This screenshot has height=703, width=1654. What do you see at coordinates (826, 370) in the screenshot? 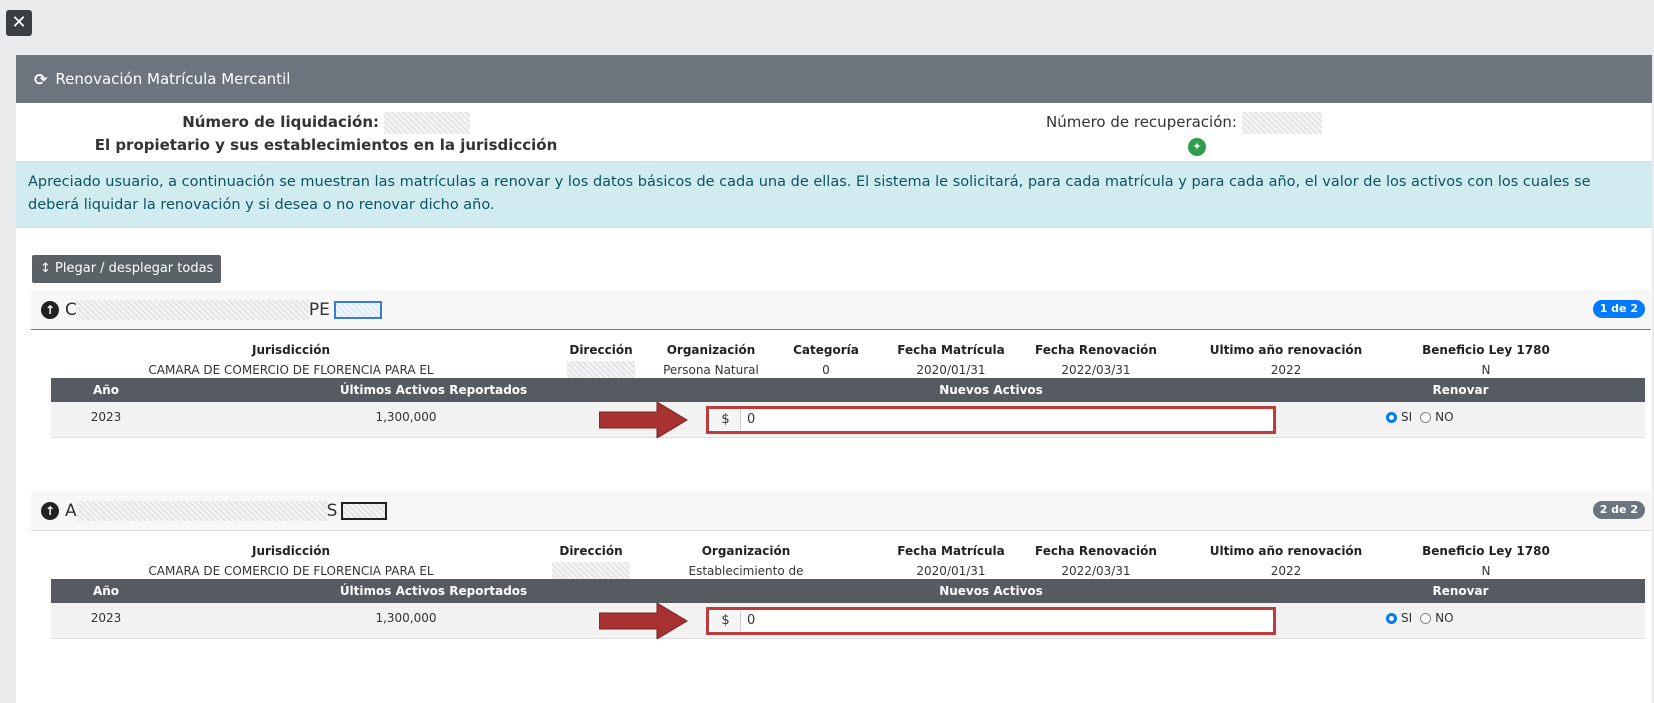
I see `meta-value: 0` at bounding box center [826, 370].